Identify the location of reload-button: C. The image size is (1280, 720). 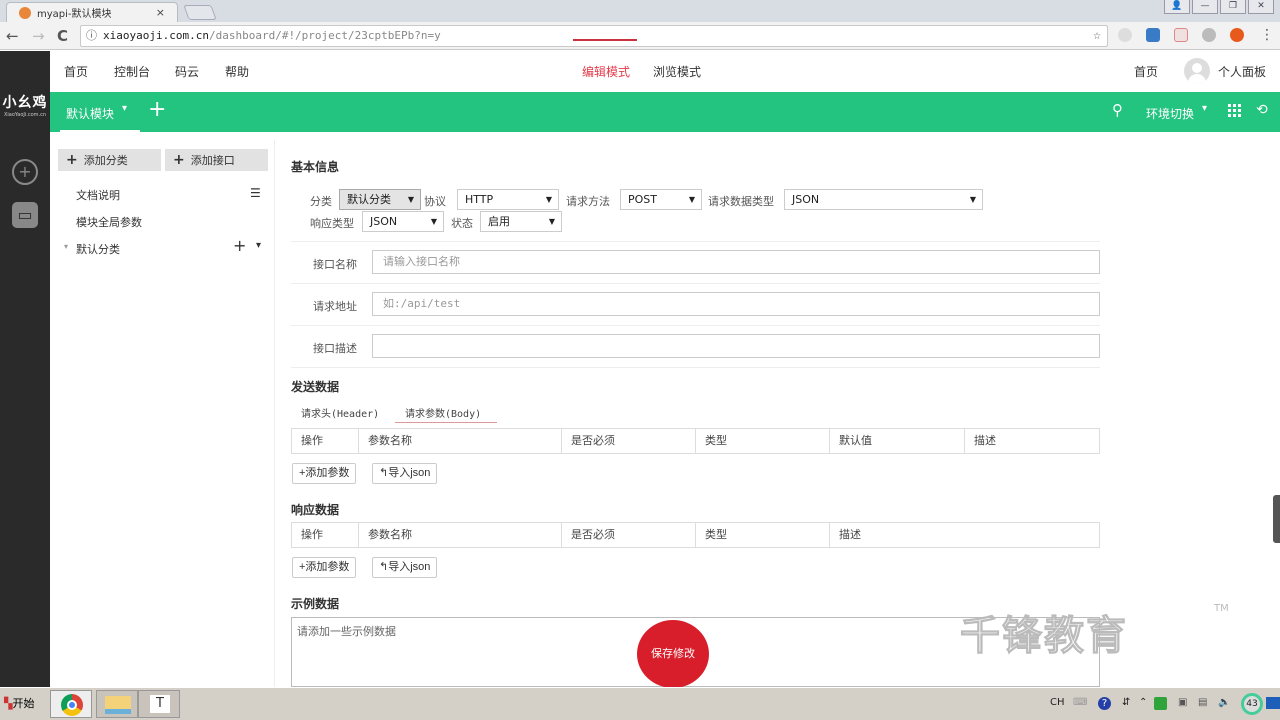
(62, 36).